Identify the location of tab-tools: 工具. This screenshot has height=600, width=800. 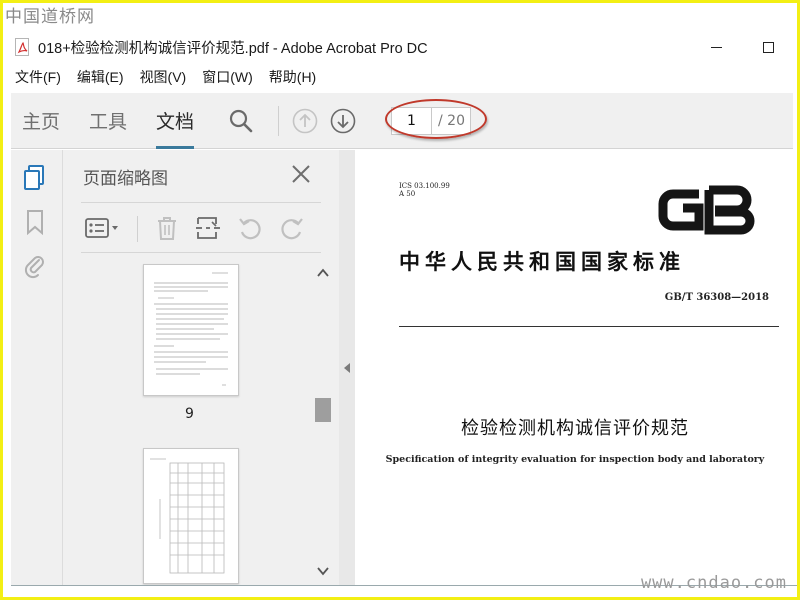
(108, 121).